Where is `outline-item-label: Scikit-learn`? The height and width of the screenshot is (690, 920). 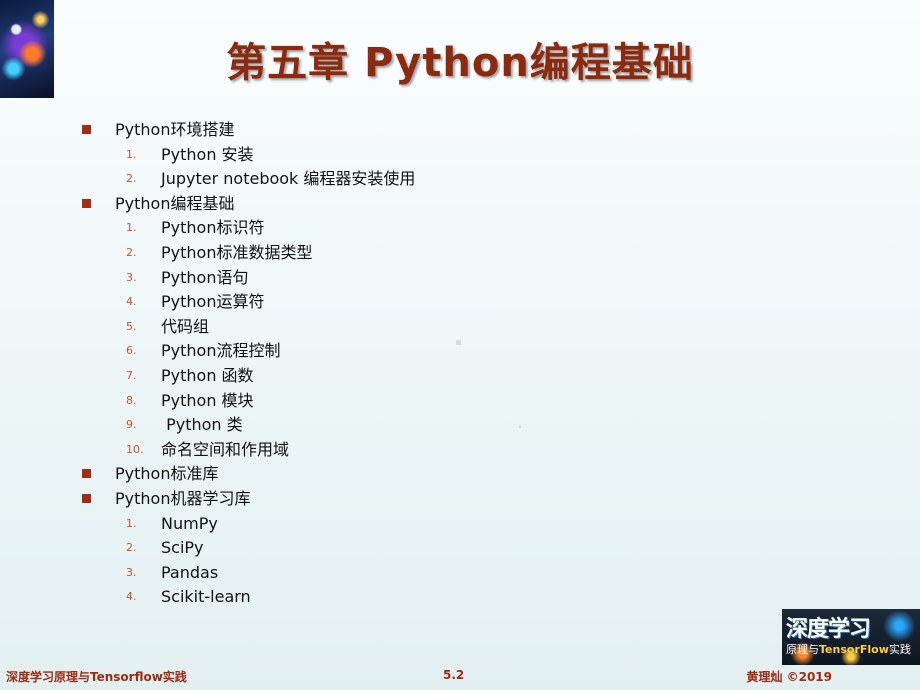
outline-item-label: Scikit-learn is located at coordinates (206, 597).